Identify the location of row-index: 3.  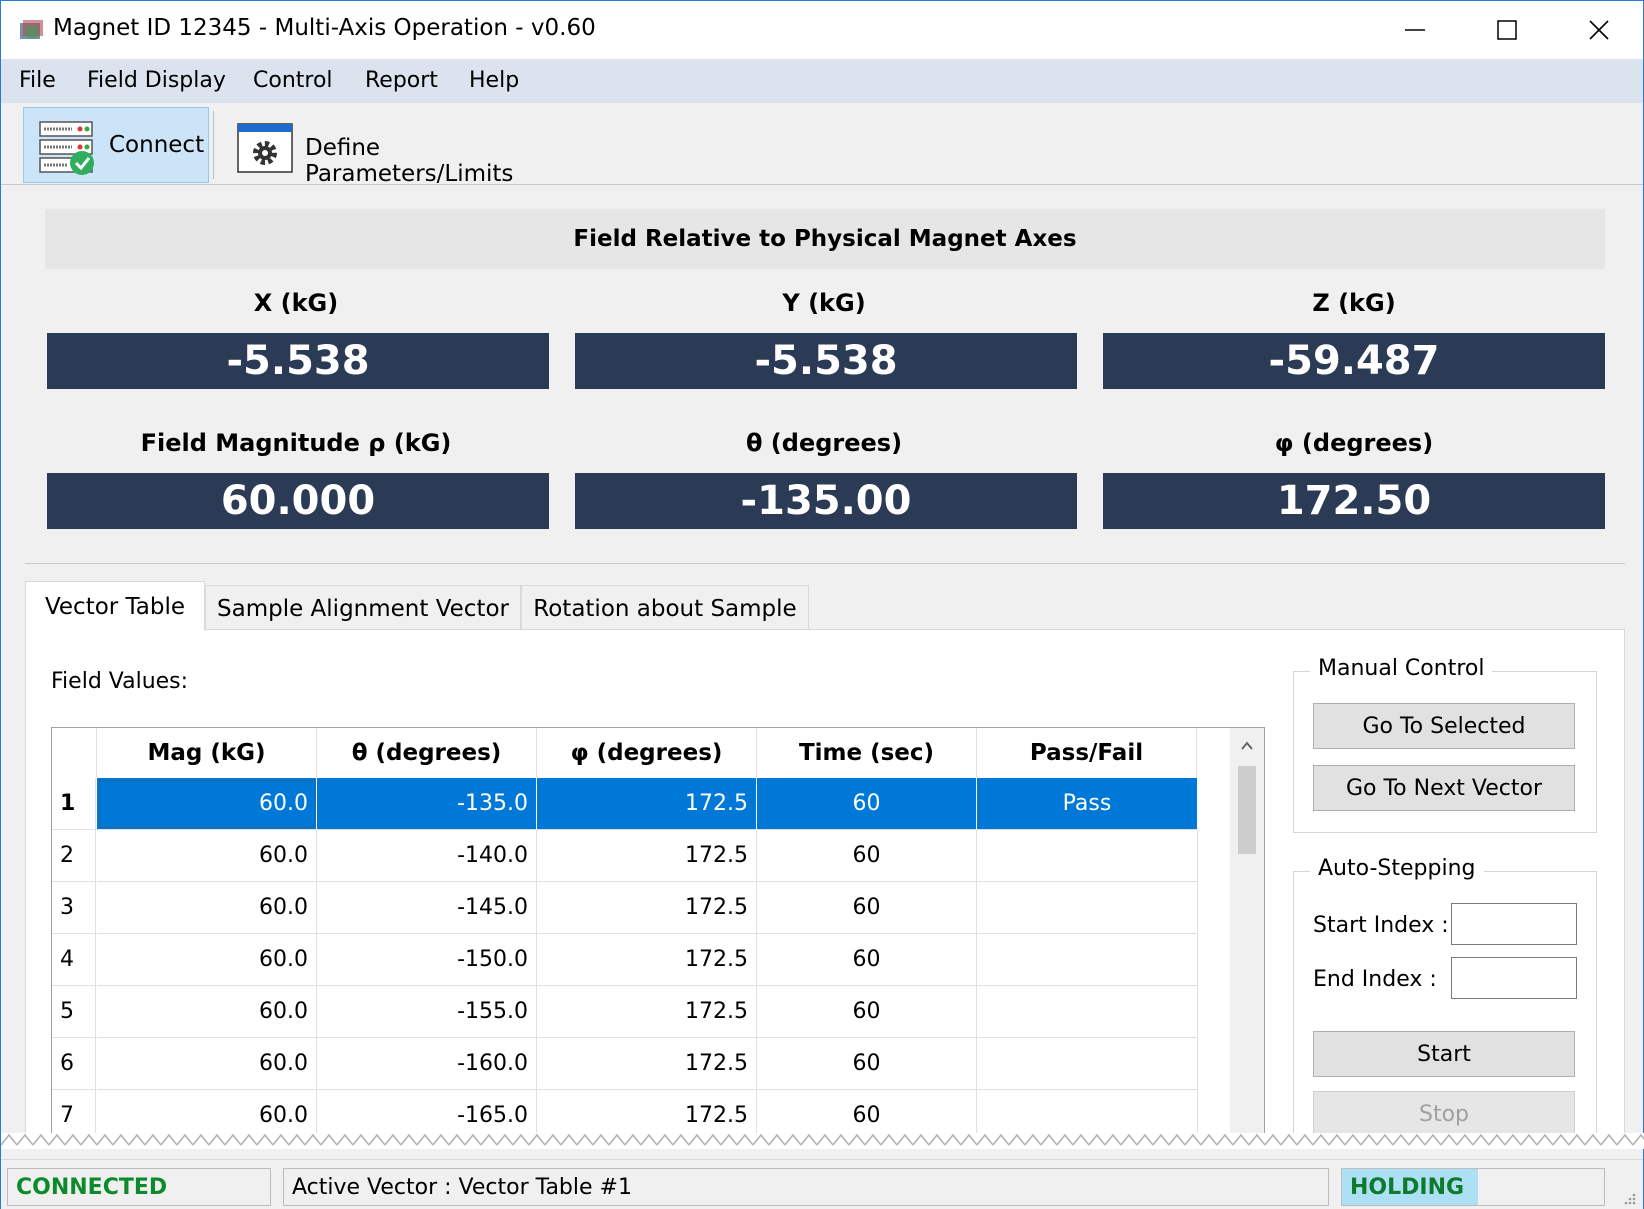
(74, 908).